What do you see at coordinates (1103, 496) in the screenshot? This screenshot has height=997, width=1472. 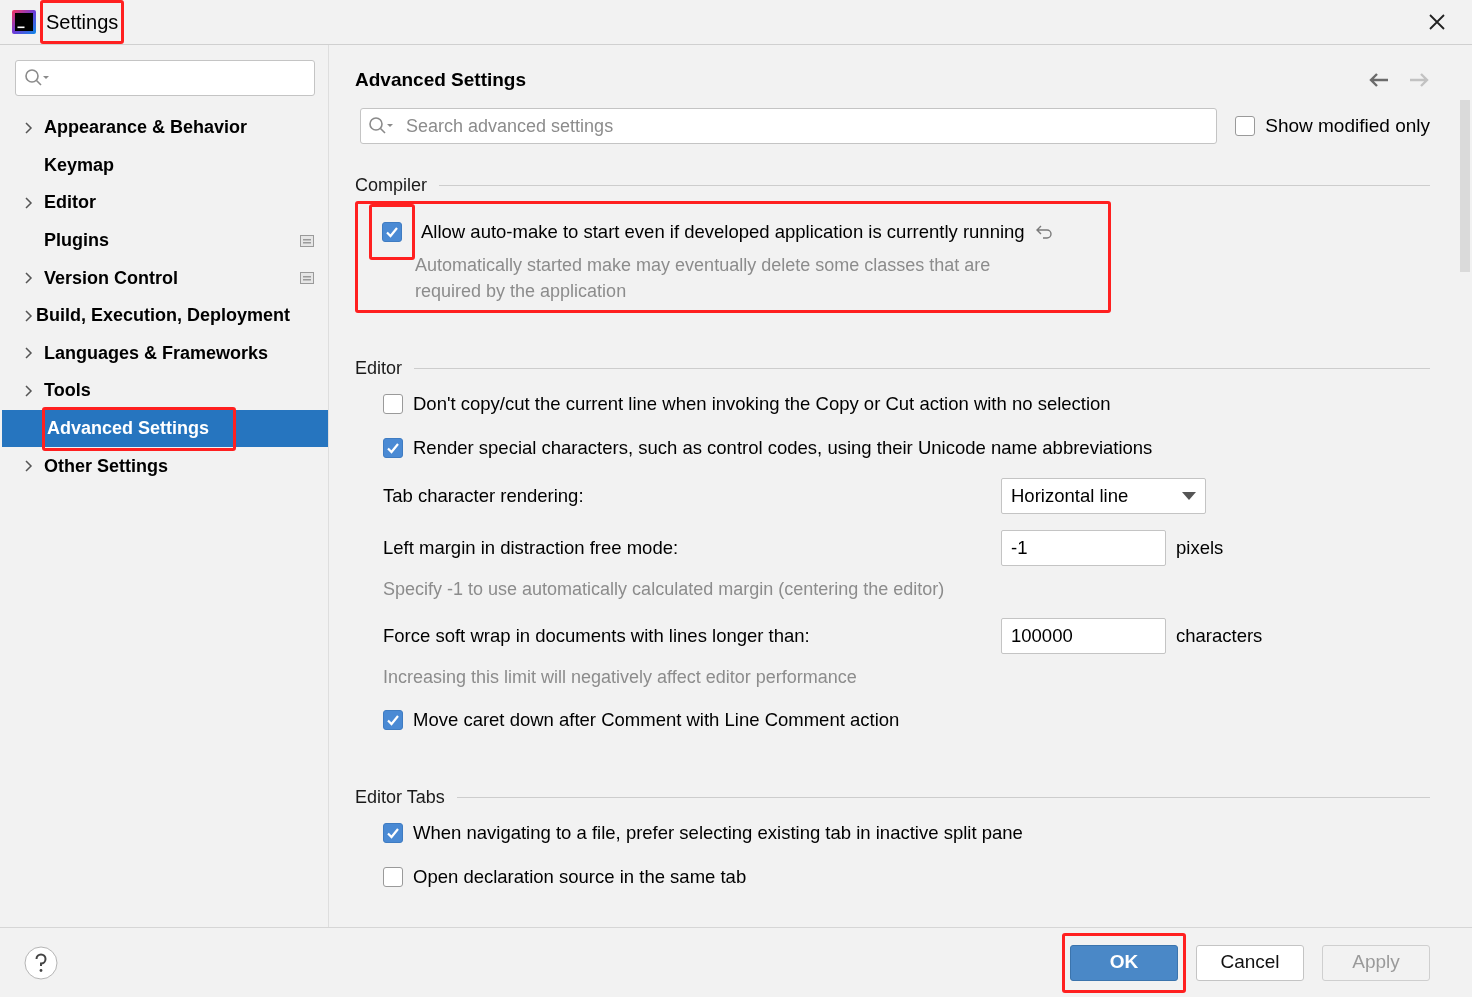 I see `dropdown: Horizontal line` at bounding box center [1103, 496].